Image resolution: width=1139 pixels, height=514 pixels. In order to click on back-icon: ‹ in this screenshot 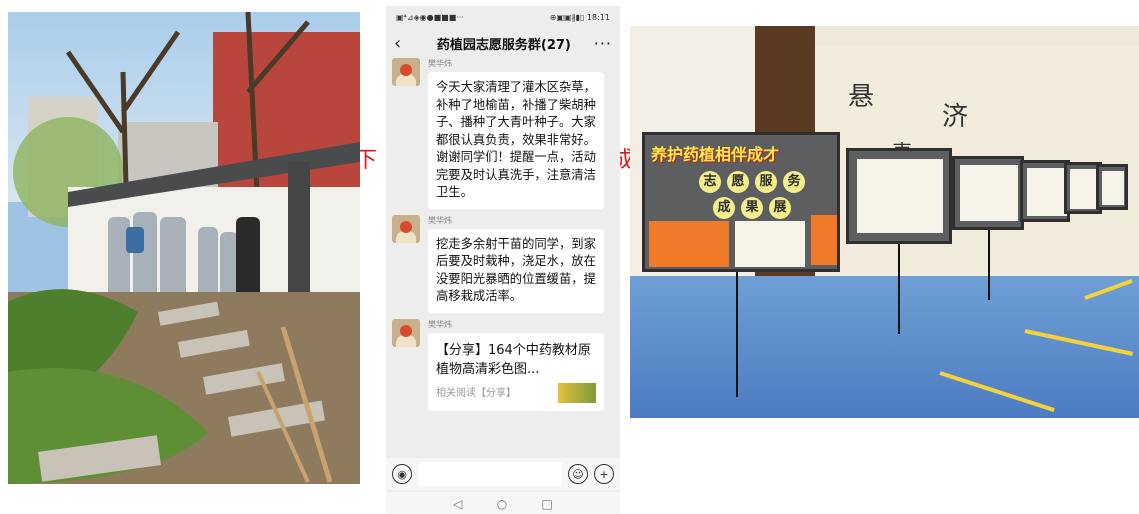, I will do `click(404, 43)`.